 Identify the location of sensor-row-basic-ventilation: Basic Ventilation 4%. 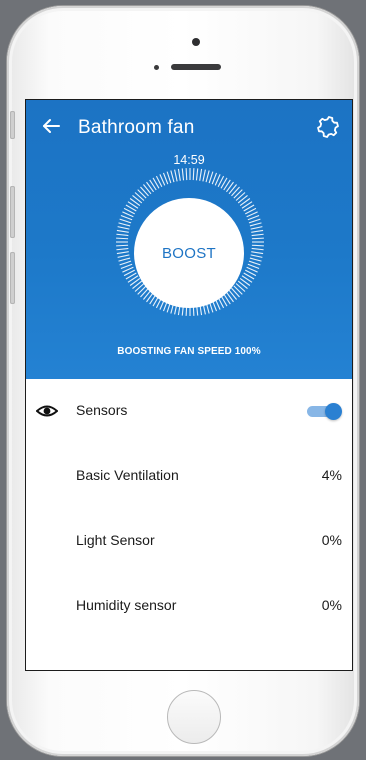
(189, 475).